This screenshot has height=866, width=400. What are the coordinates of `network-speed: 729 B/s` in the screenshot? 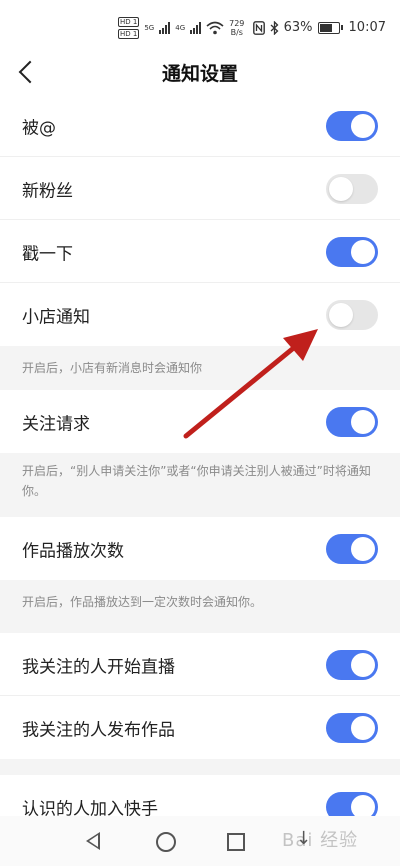 It's located at (236, 28).